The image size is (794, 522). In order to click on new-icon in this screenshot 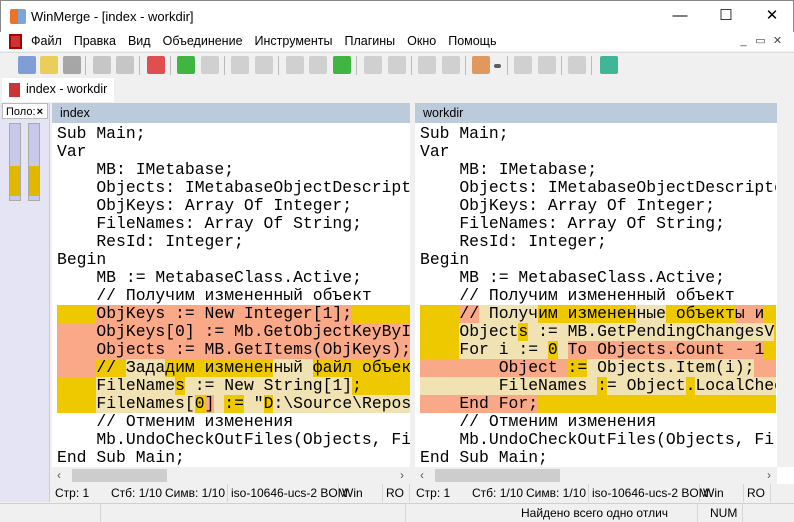, I will do `click(27, 65)`.